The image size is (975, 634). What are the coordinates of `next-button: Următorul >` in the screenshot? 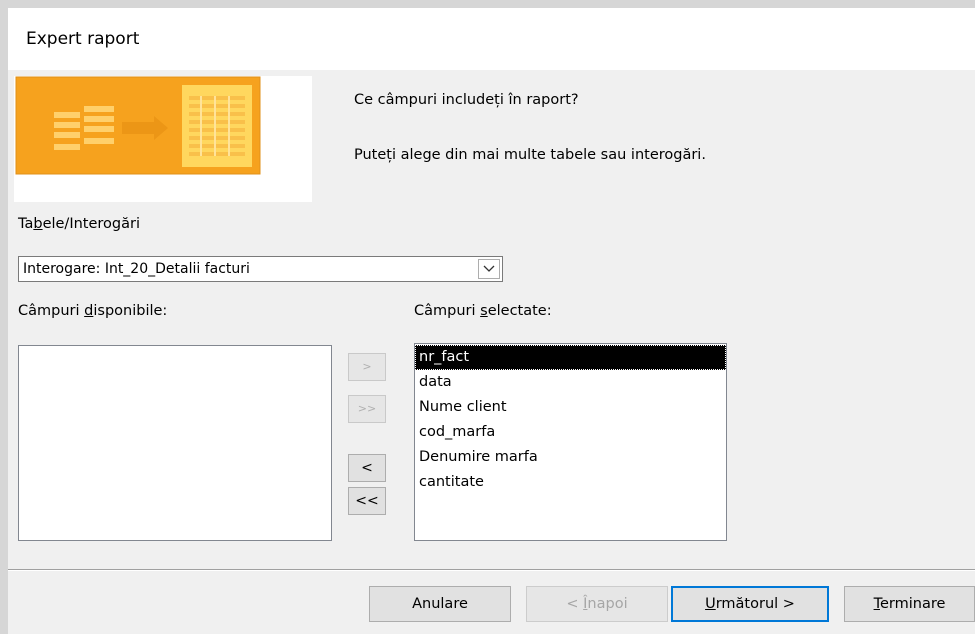 It's located at (750, 604).